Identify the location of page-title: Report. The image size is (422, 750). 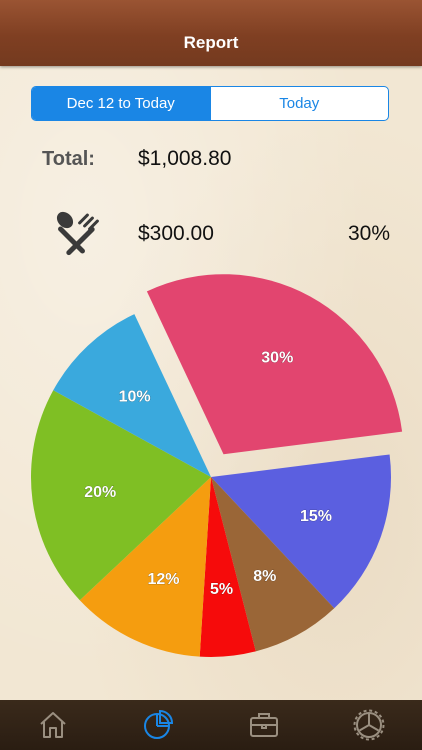
(211, 42).